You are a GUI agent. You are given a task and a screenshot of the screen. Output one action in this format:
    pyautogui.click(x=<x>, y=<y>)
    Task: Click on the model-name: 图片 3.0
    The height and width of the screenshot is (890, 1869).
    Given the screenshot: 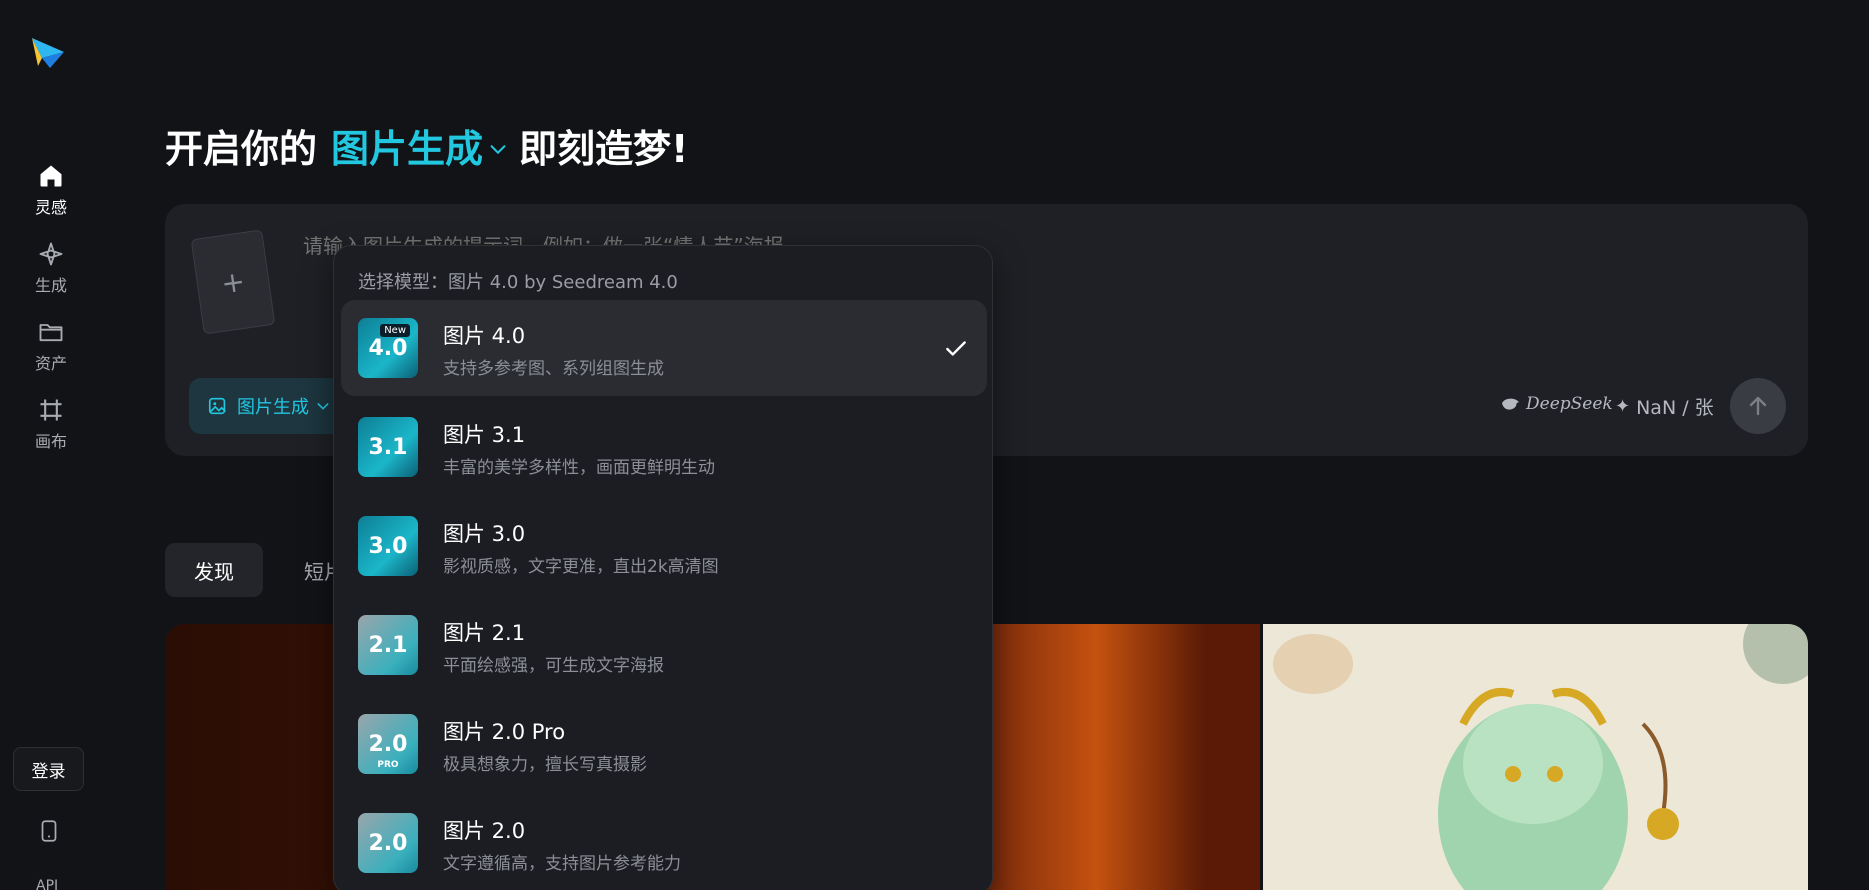 What is the action you would take?
    pyautogui.click(x=484, y=534)
    